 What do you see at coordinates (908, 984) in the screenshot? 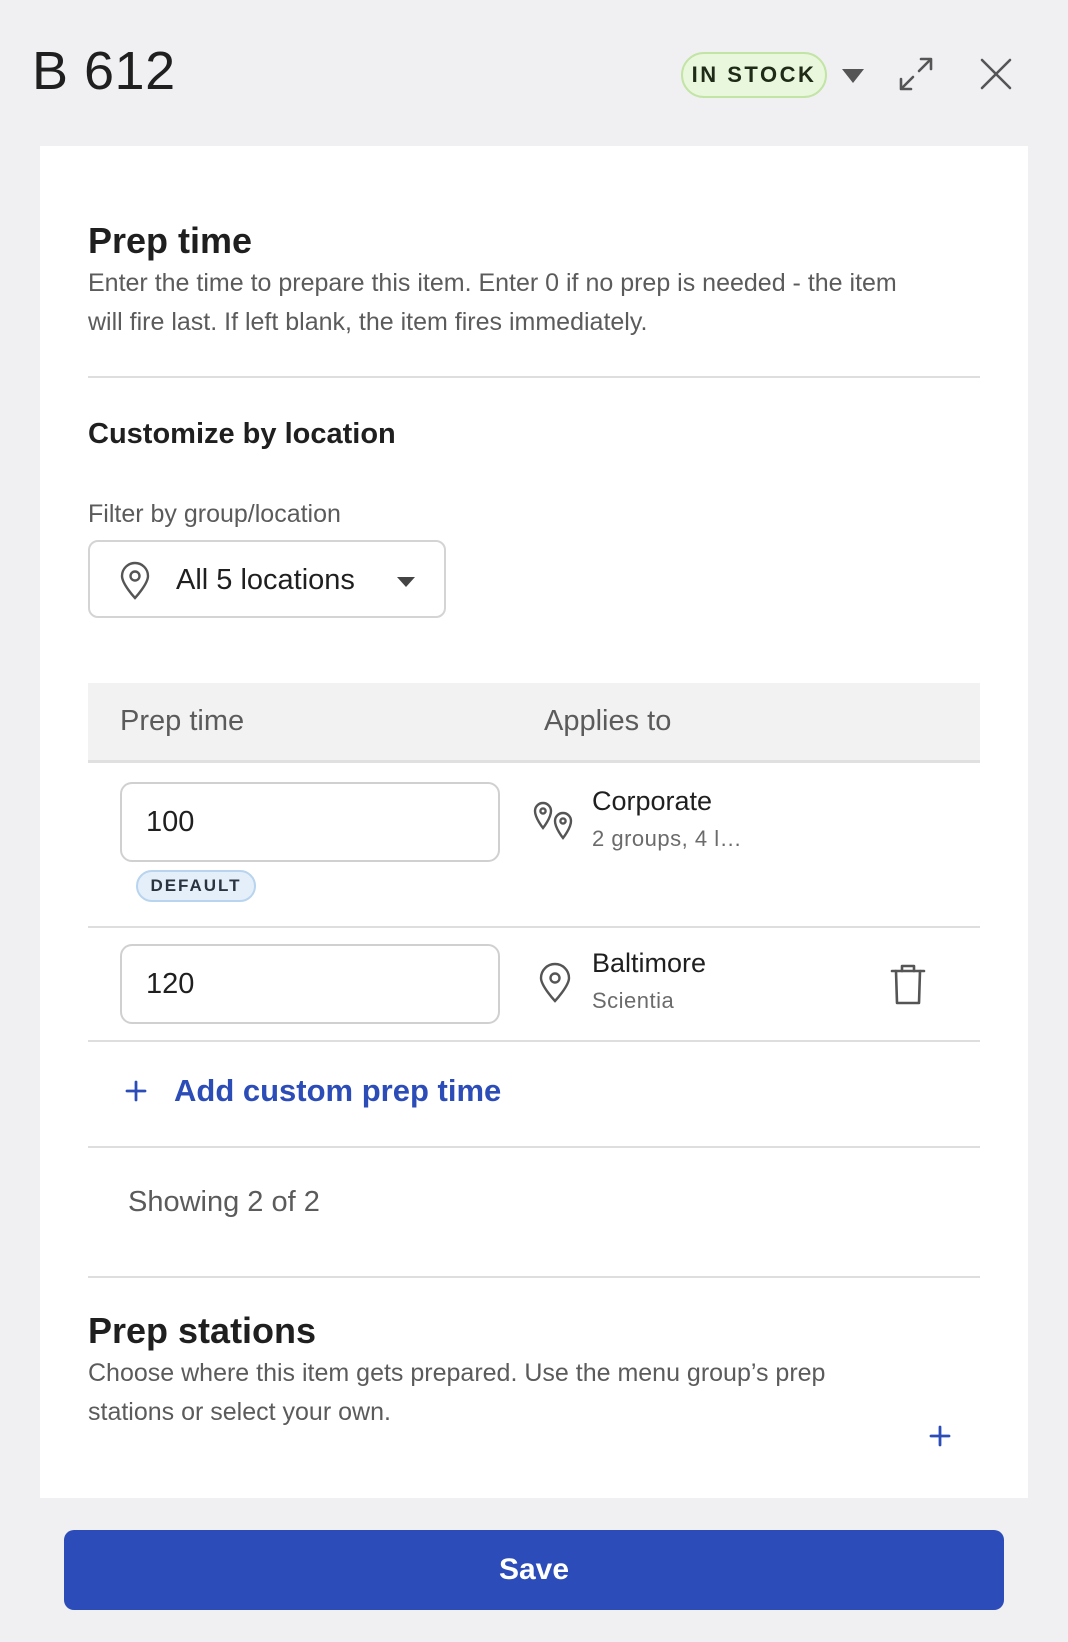
I see `trash-icon` at bounding box center [908, 984].